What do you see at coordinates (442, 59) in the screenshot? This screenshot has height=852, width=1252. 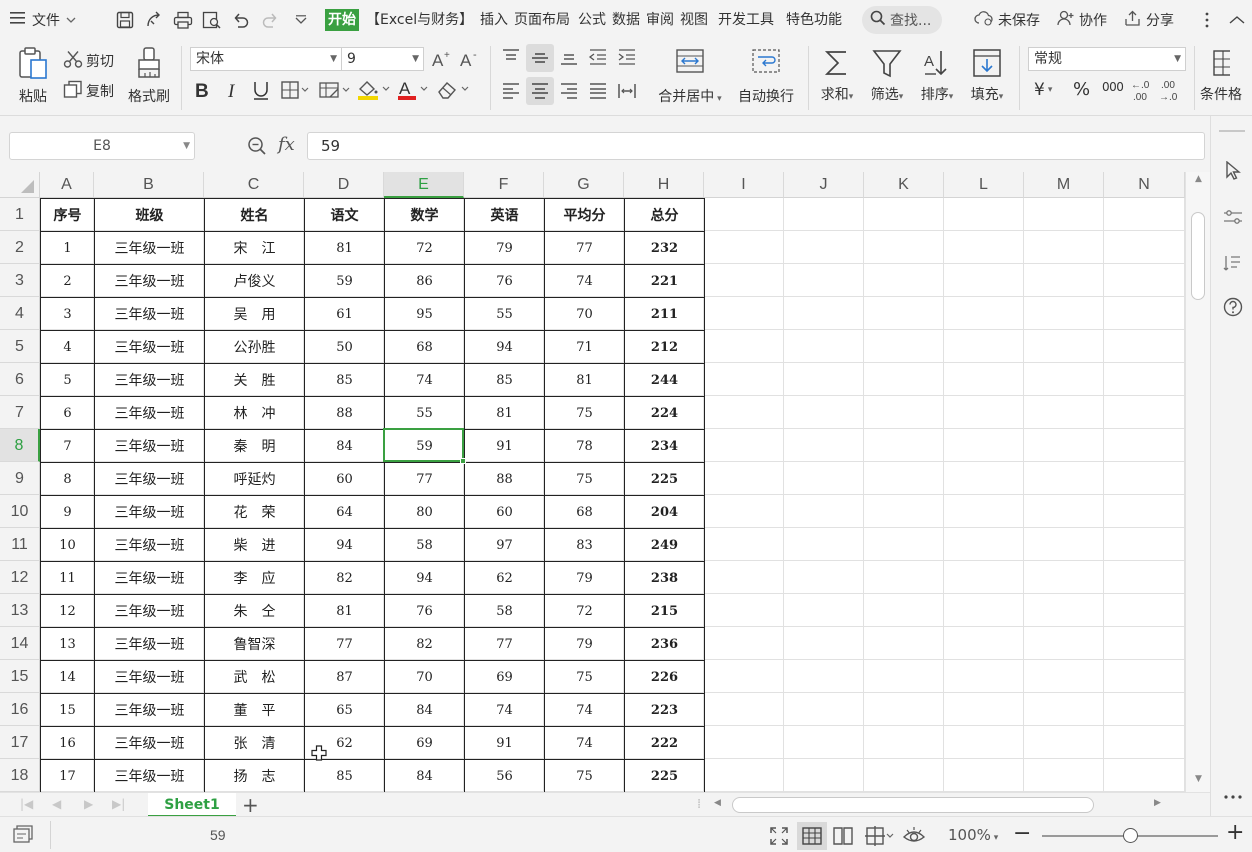 I see `increase-font-icon: A +` at bounding box center [442, 59].